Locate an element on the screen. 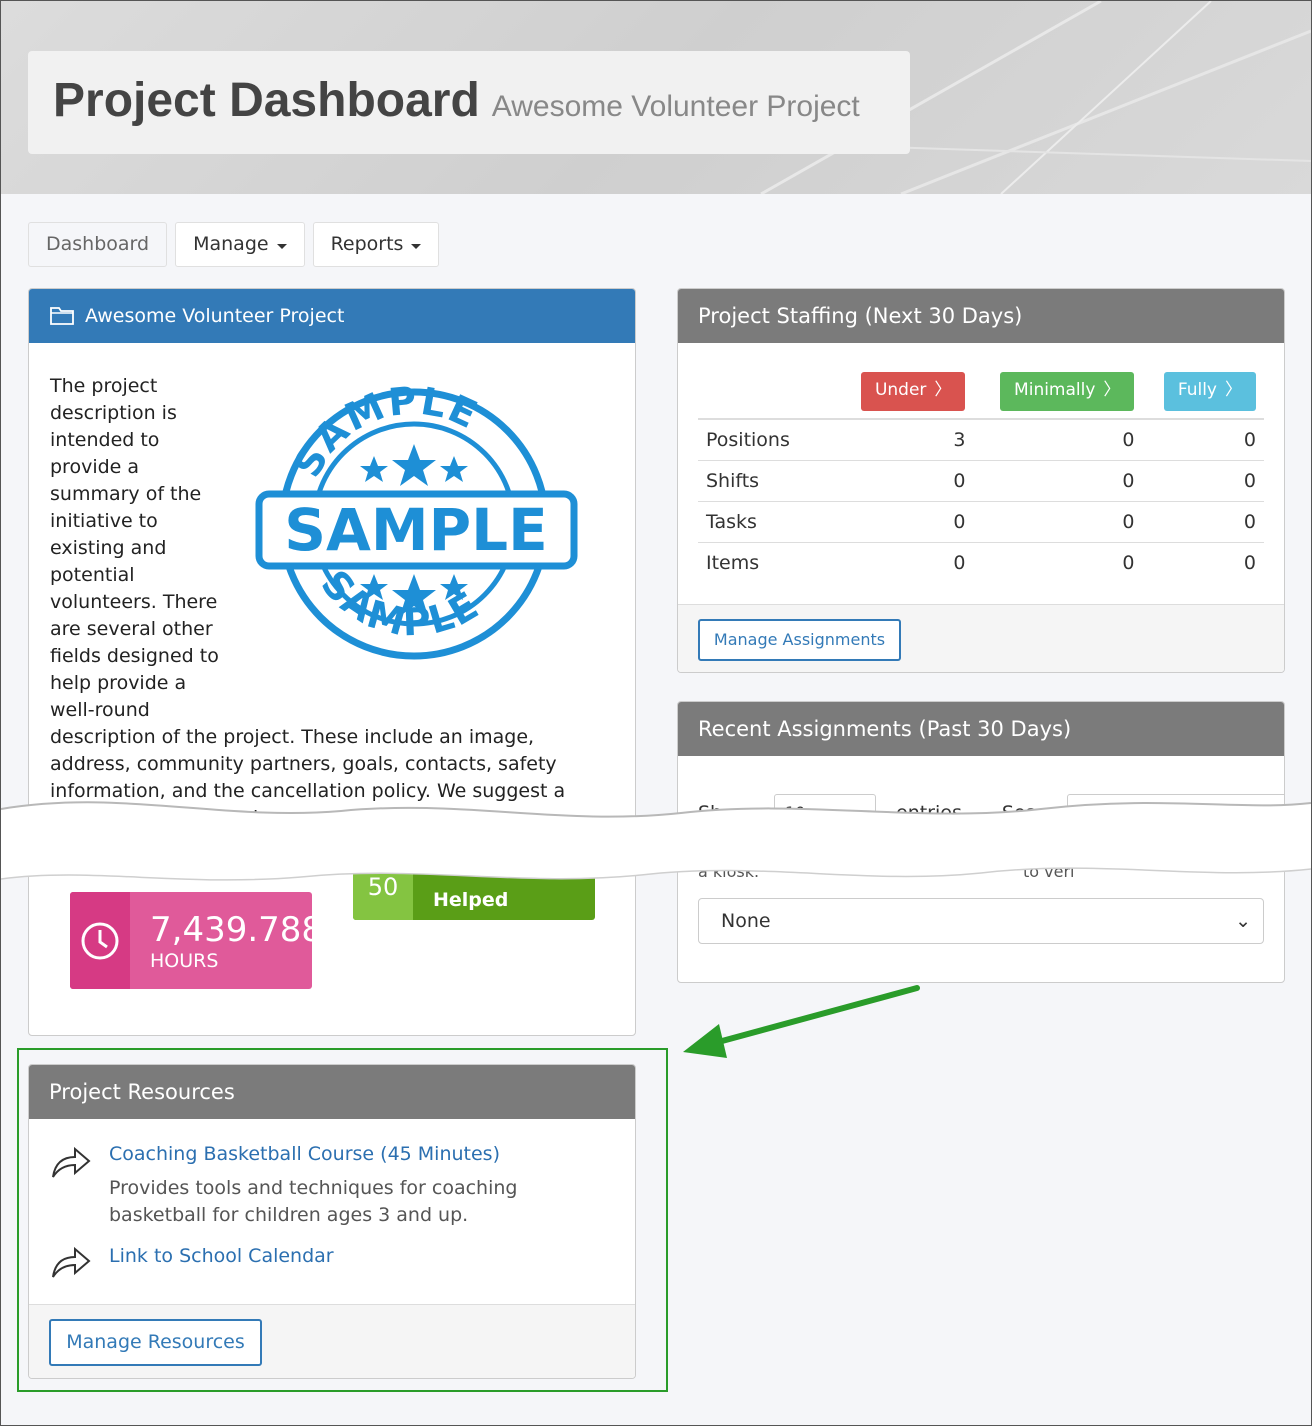 The image size is (1312, 1426). torn-paper-divider is located at coordinates (656, 841).